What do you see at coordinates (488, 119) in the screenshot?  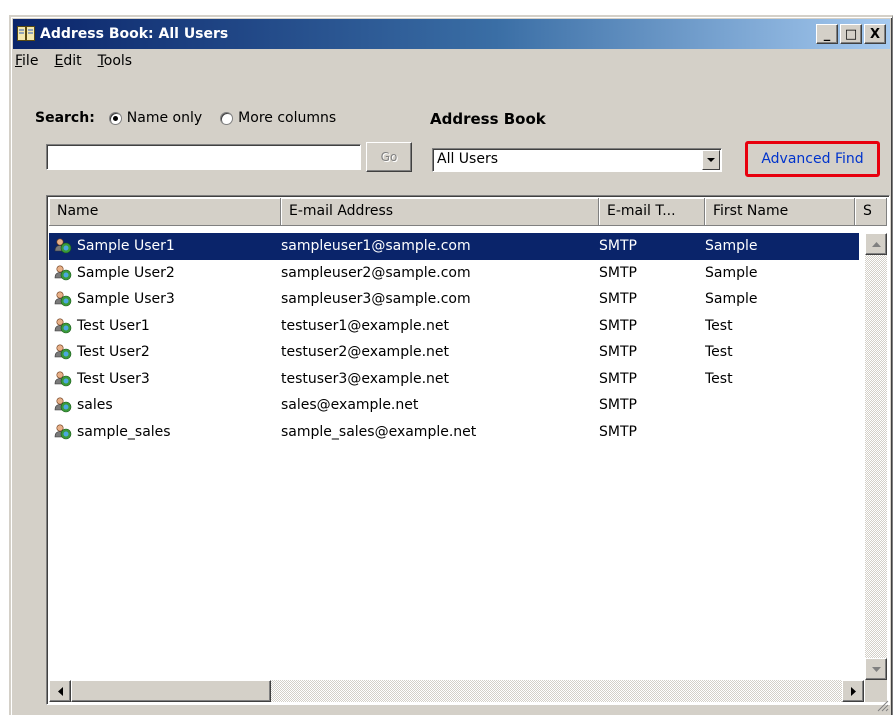 I see `address-book-label: Address Book` at bounding box center [488, 119].